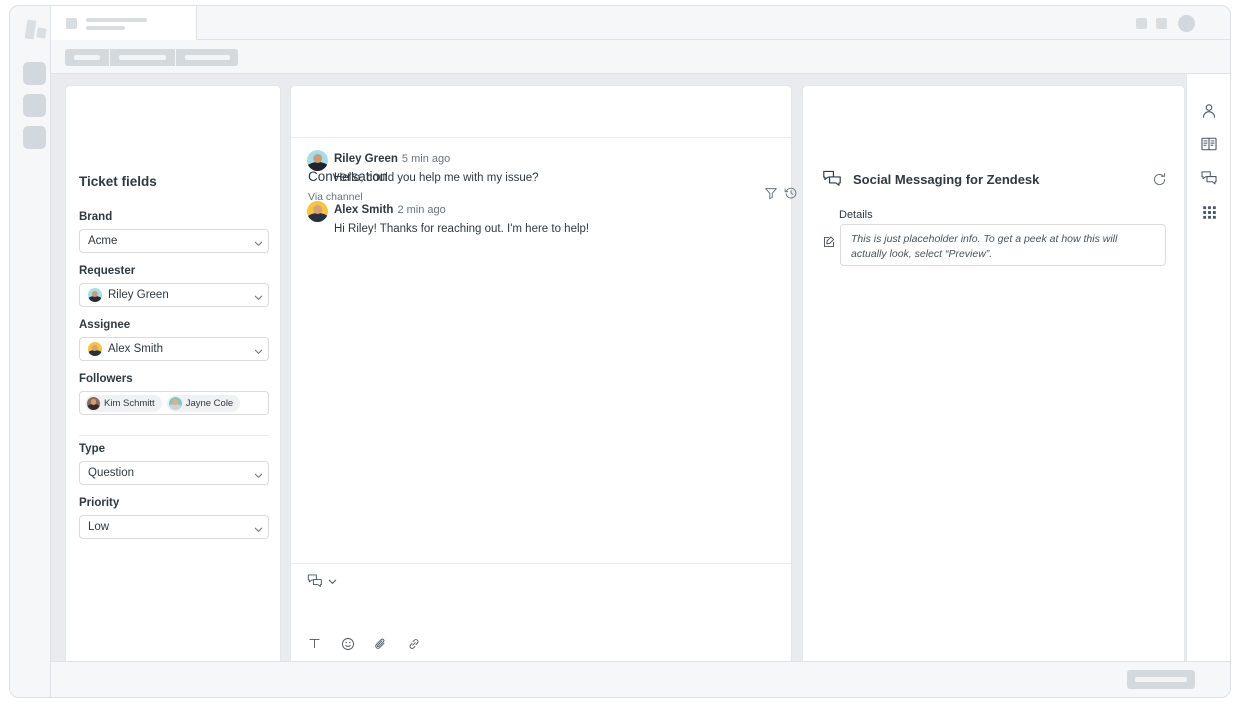 The height and width of the screenshot is (706, 1236). I want to click on link-icon, so click(413, 643).